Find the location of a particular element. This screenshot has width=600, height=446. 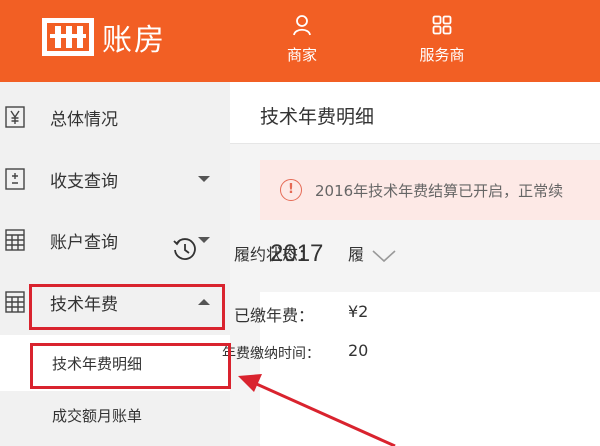

app-logo: 账房 is located at coordinates (103, 37).